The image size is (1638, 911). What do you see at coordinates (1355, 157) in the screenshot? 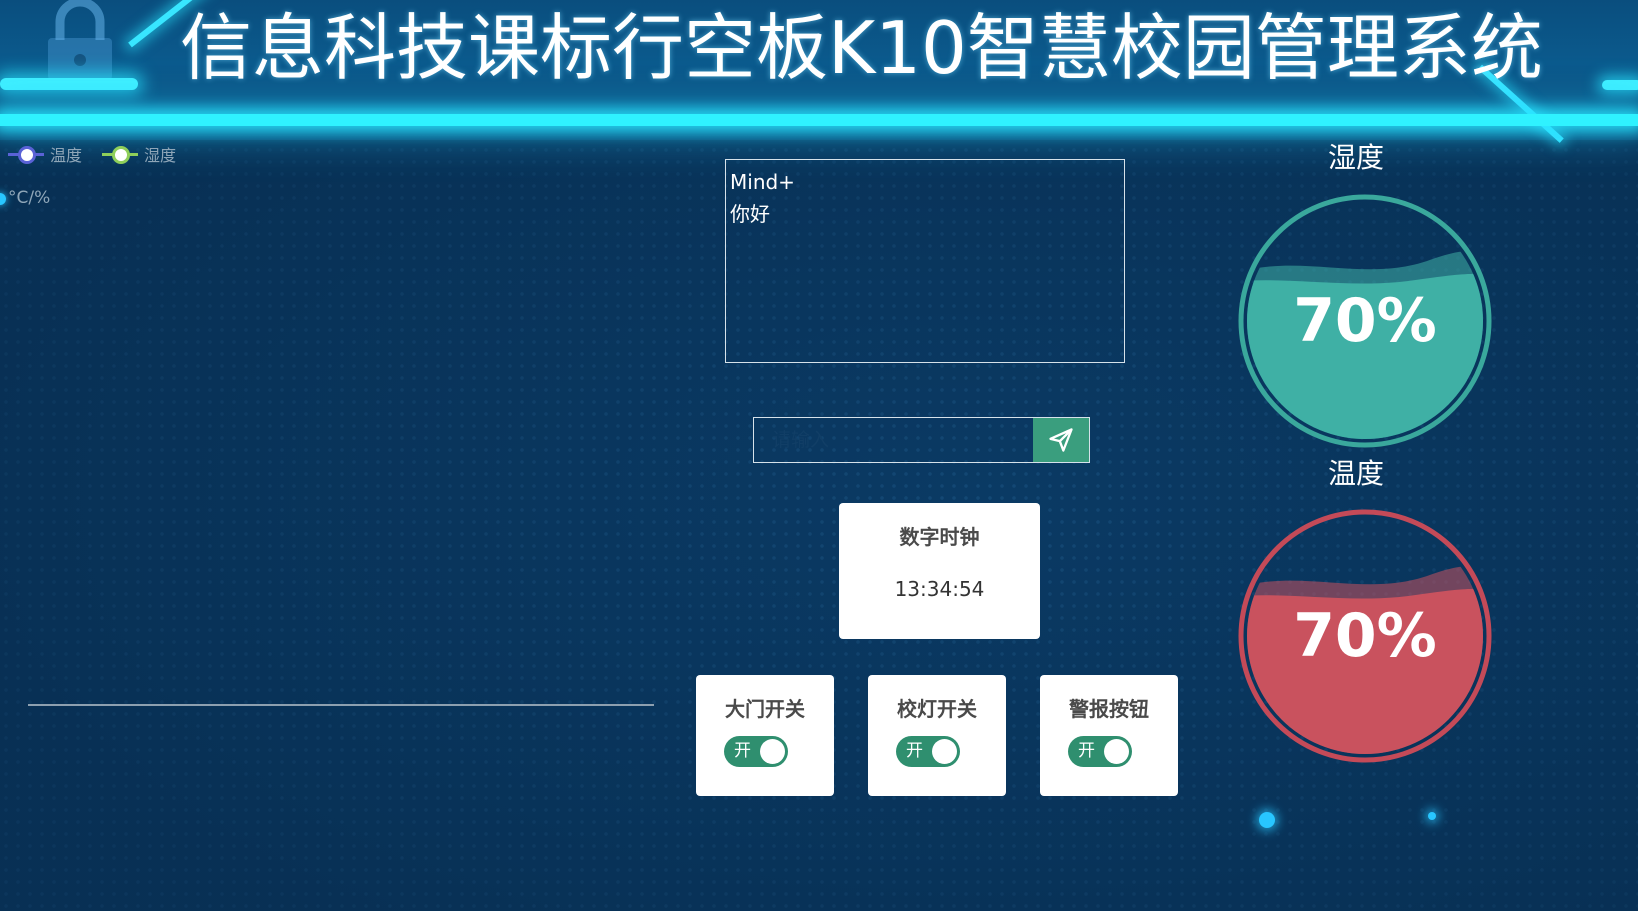
I see `humidity-gauge-label: 湿度` at bounding box center [1355, 157].